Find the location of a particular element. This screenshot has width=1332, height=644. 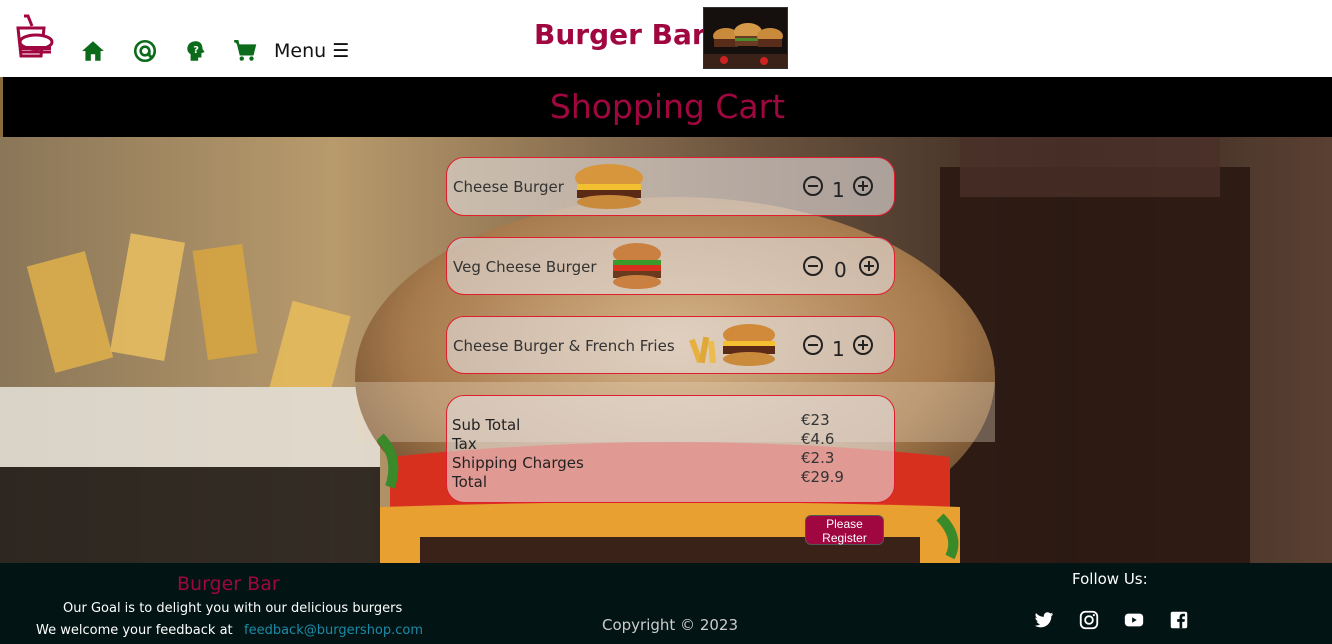

title-bar: Shopping Cart is located at coordinates (666, 107).